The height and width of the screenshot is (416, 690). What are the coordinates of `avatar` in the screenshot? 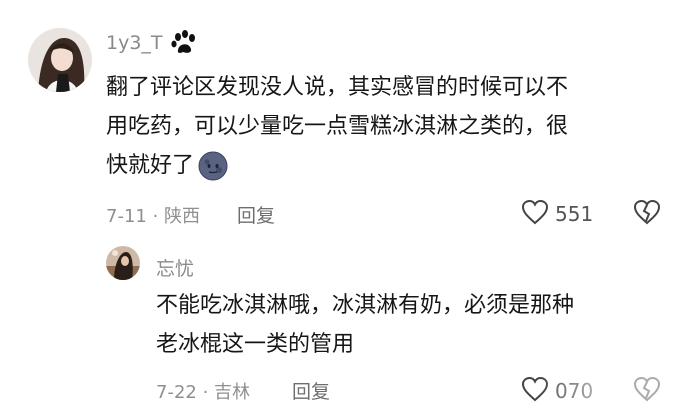 It's located at (60, 60).